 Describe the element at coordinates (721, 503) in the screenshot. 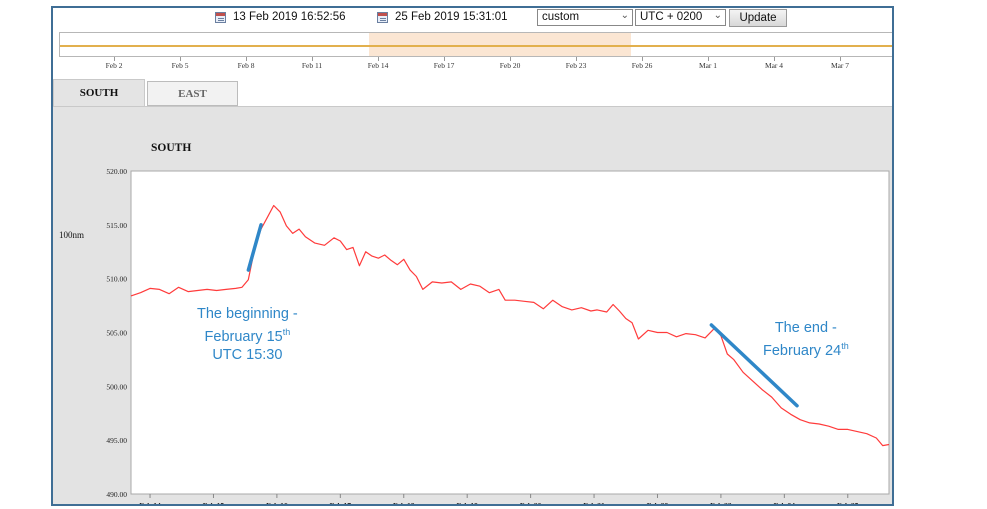

I see `x-tick-label: Feb 23` at that location.